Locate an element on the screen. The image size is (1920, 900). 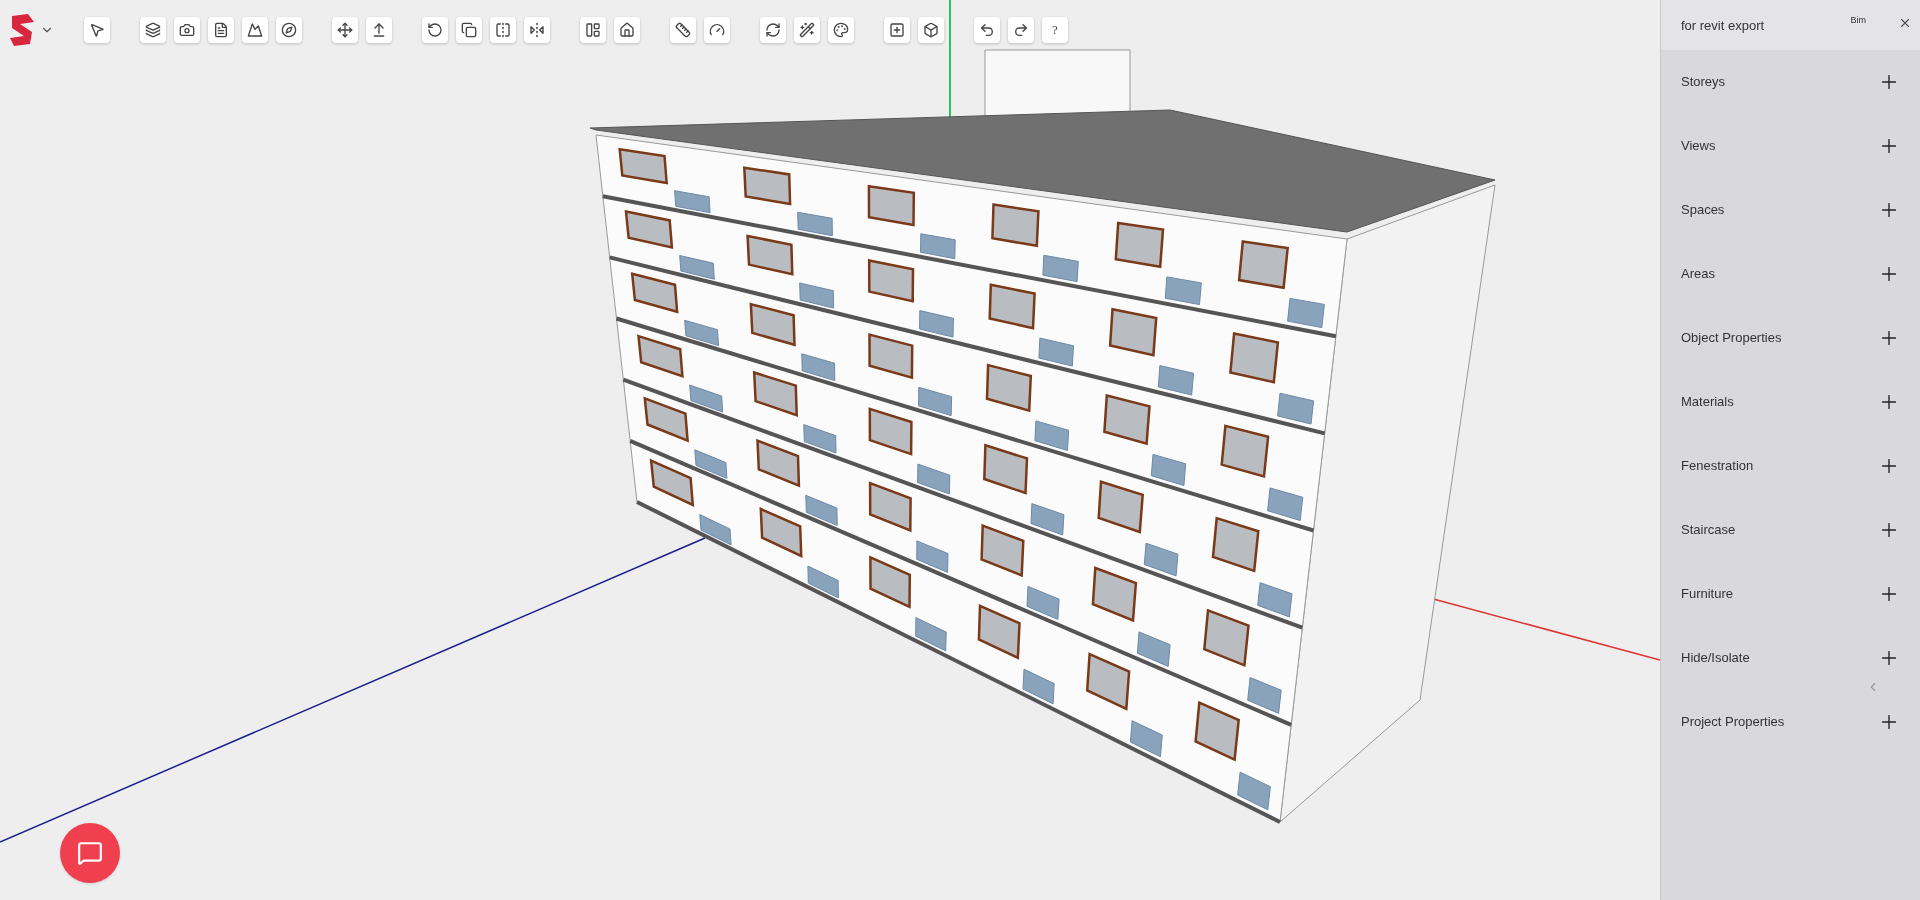
move-button is located at coordinates (345, 30).